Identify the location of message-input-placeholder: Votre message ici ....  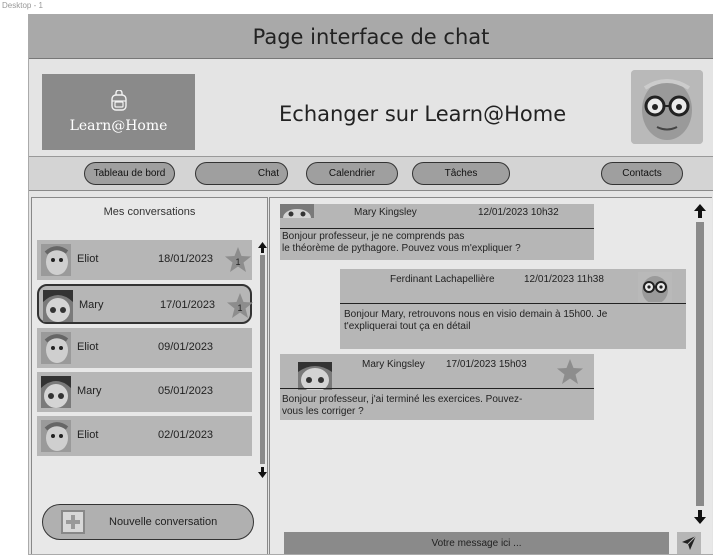
(476, 543).